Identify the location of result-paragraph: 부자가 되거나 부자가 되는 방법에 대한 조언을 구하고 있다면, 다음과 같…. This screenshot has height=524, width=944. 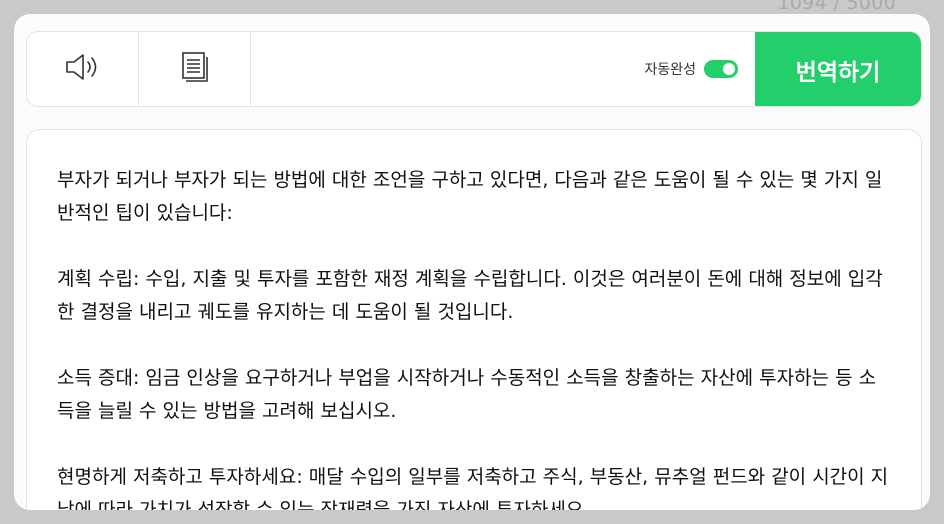
(470, 196).